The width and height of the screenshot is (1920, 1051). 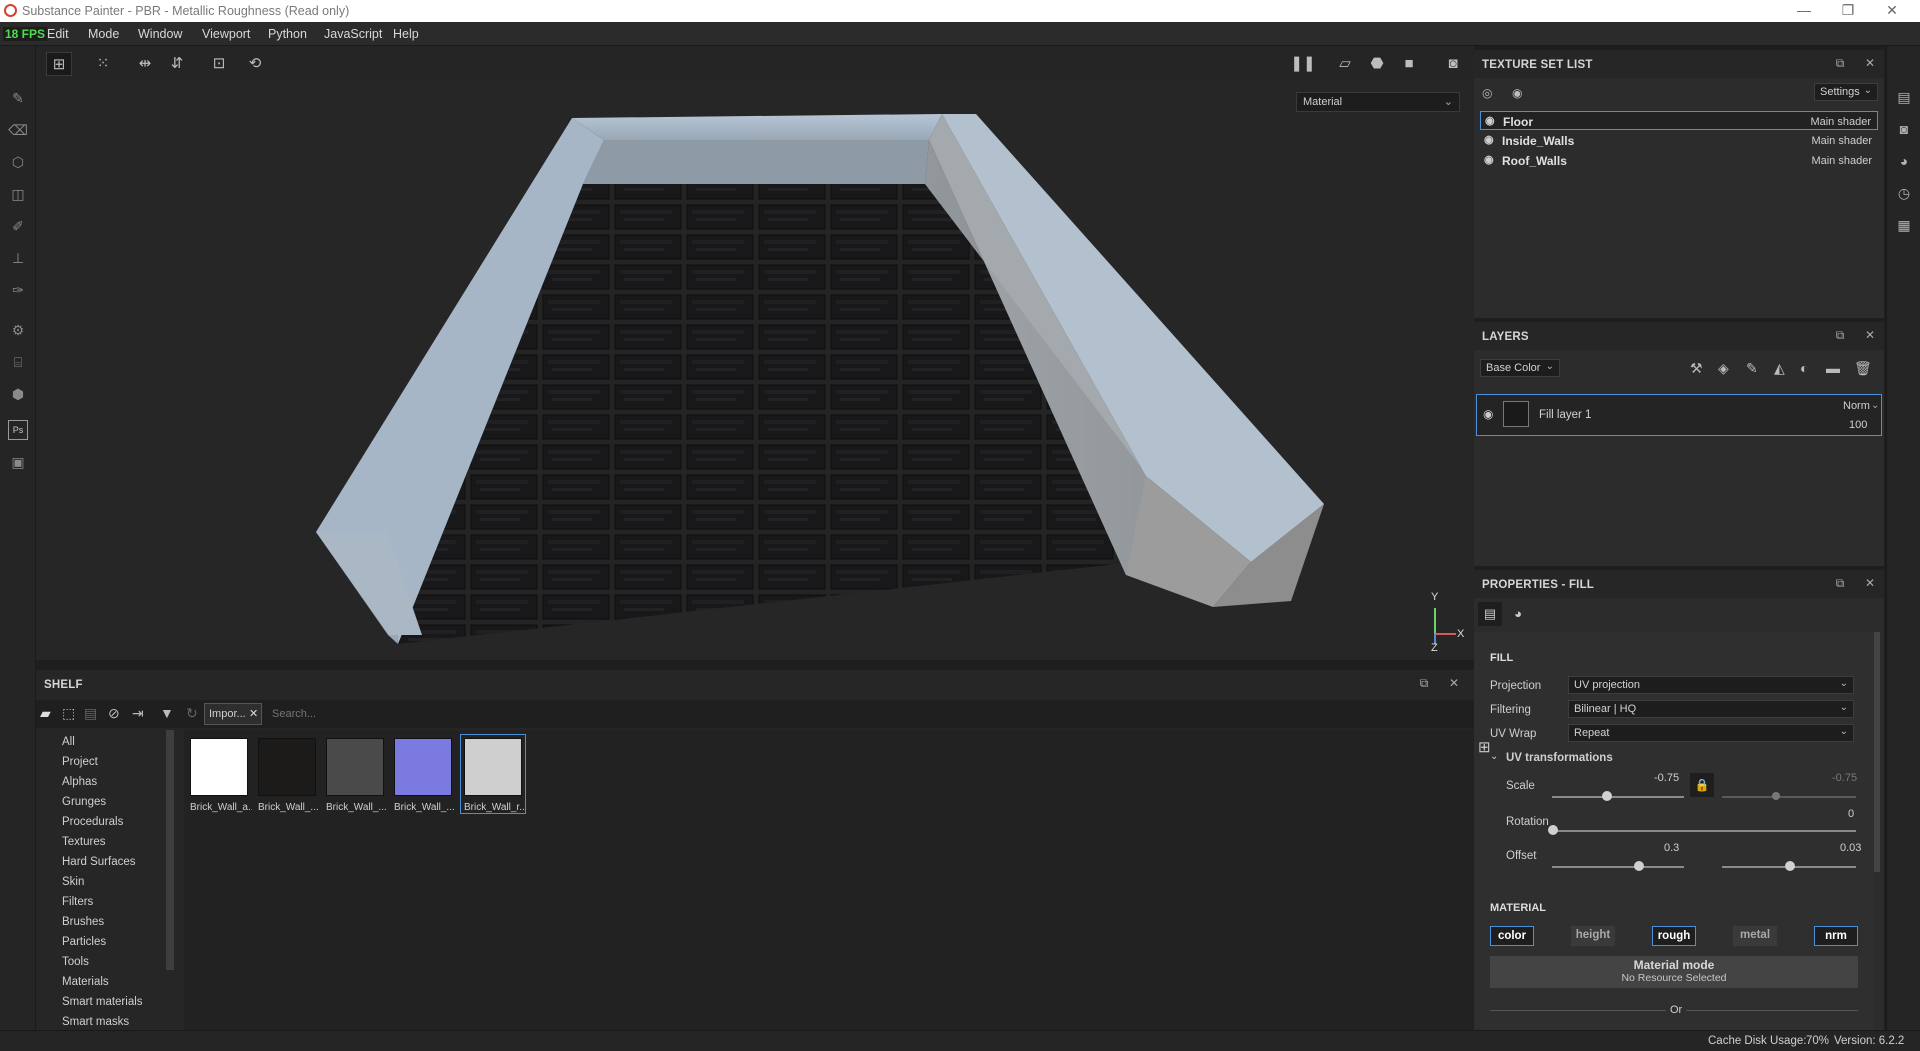 I want to click on menu-viewport: Viewport, so click(x=226, y=34).